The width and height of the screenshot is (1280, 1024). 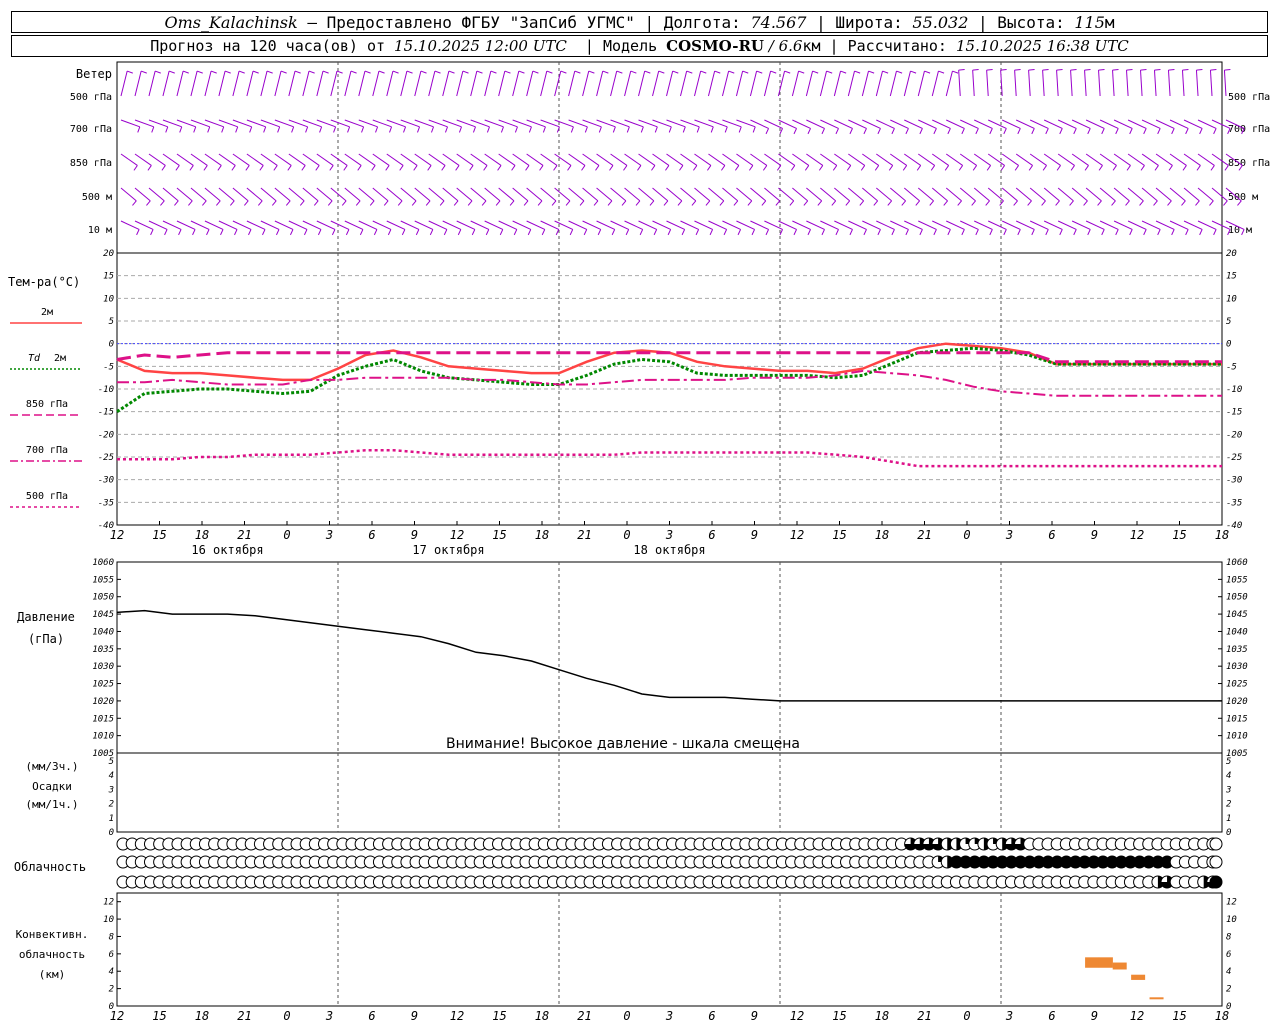 I want to click on legend-td-label: Td, so click(x=34, y=358).